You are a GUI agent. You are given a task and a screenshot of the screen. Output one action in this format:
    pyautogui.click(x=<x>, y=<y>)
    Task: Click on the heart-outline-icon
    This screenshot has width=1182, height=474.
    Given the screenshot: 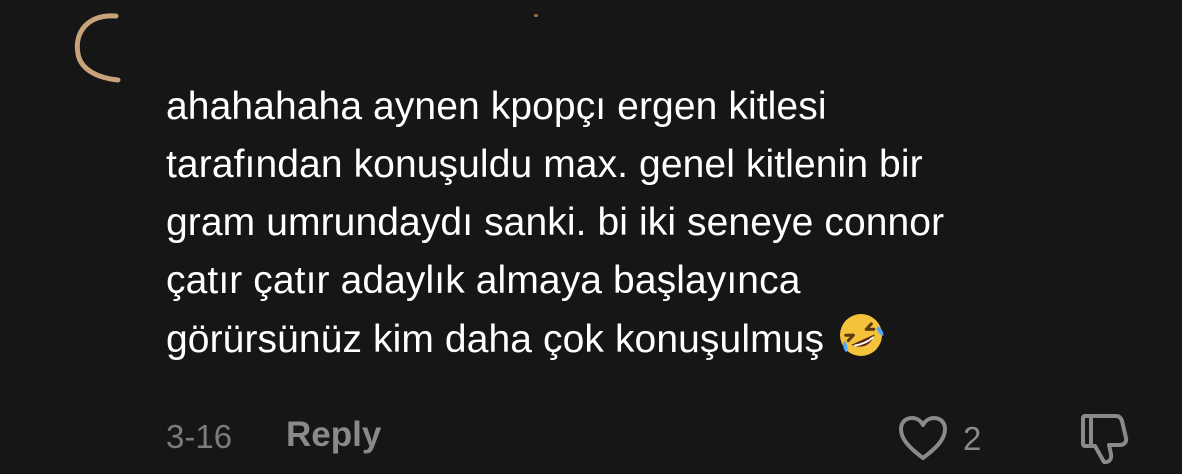 What is the action you would take?
    pyautogui.click(x=923, y=438)
    